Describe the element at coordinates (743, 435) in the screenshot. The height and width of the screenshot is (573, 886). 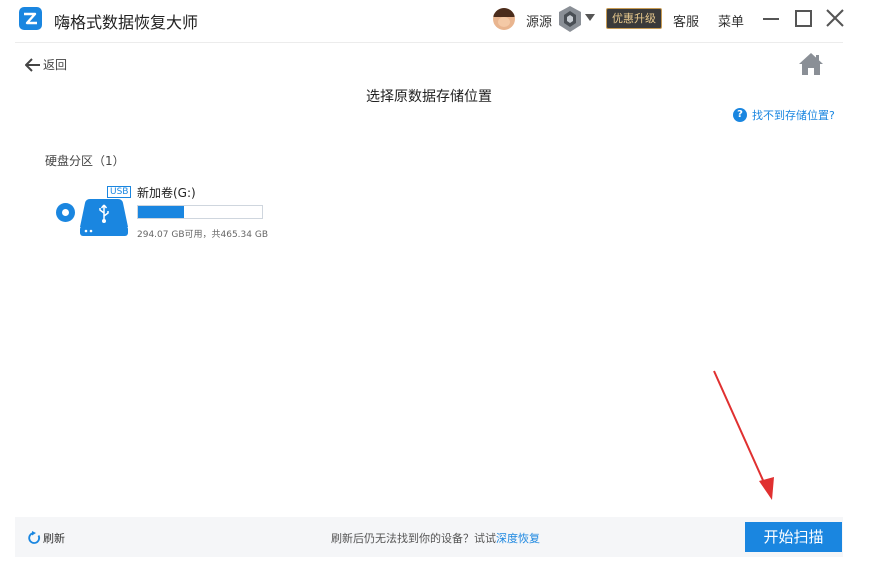
I see `annotation-arrow` at that location.